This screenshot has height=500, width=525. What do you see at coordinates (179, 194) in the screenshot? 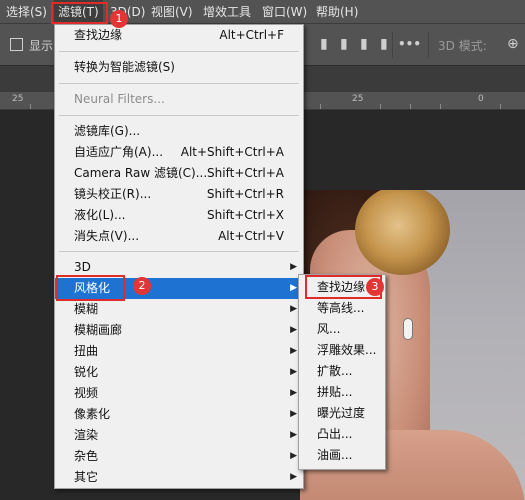
I see `menu-item-lens-correction: 镜头校正(R)... Shift+Ctrl+R` at bounding box center [179, 194].